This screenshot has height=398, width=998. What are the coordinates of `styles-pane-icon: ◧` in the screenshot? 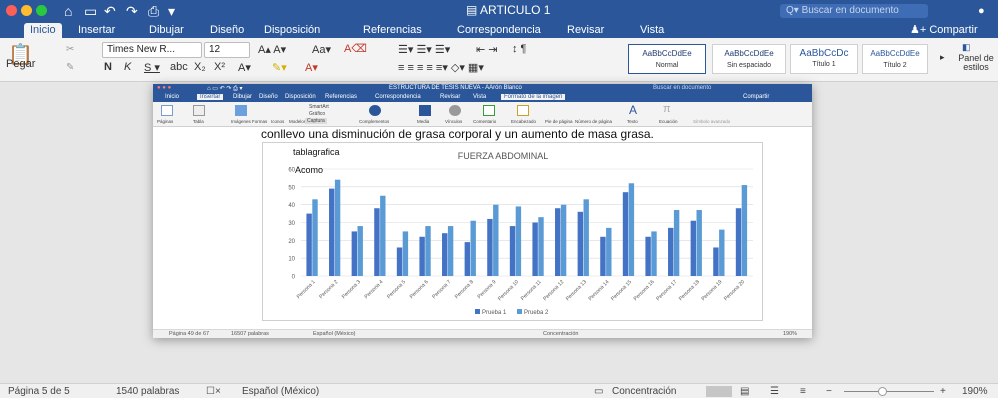 It's located at (966, 47).